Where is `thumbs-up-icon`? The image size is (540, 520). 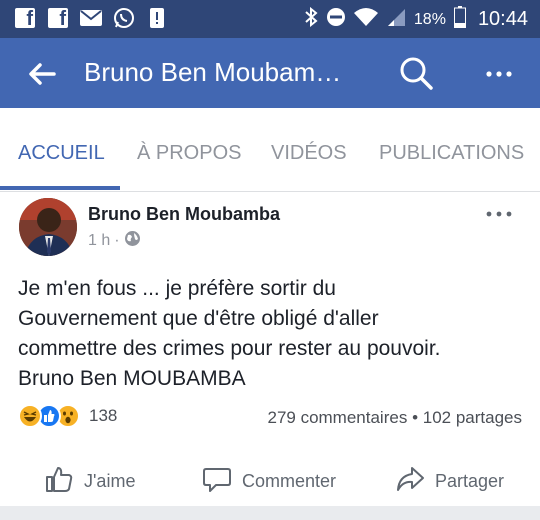
thumbs-up-icon is located at coordinates (59, 481).